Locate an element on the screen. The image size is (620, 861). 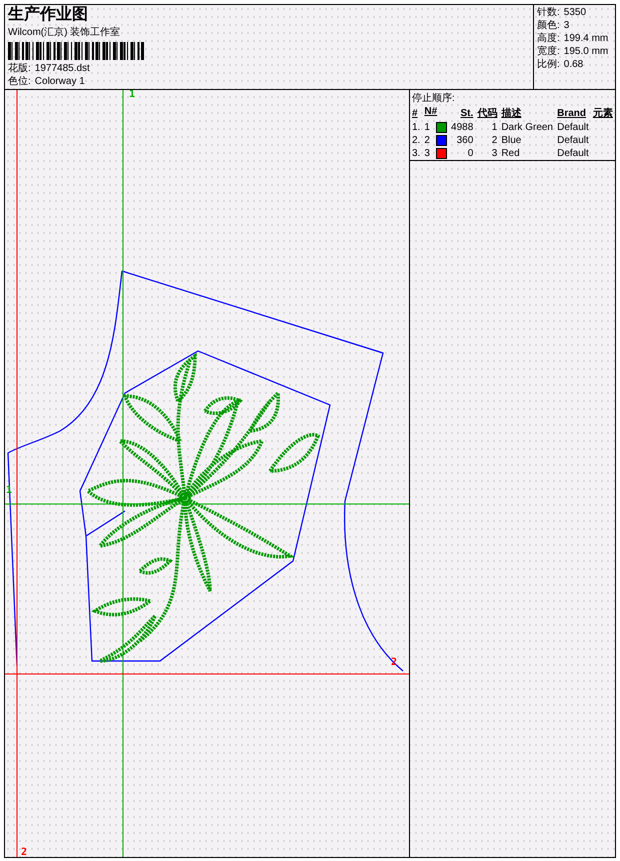
stat-value: 0.68 is located at coordinates (574, 65).